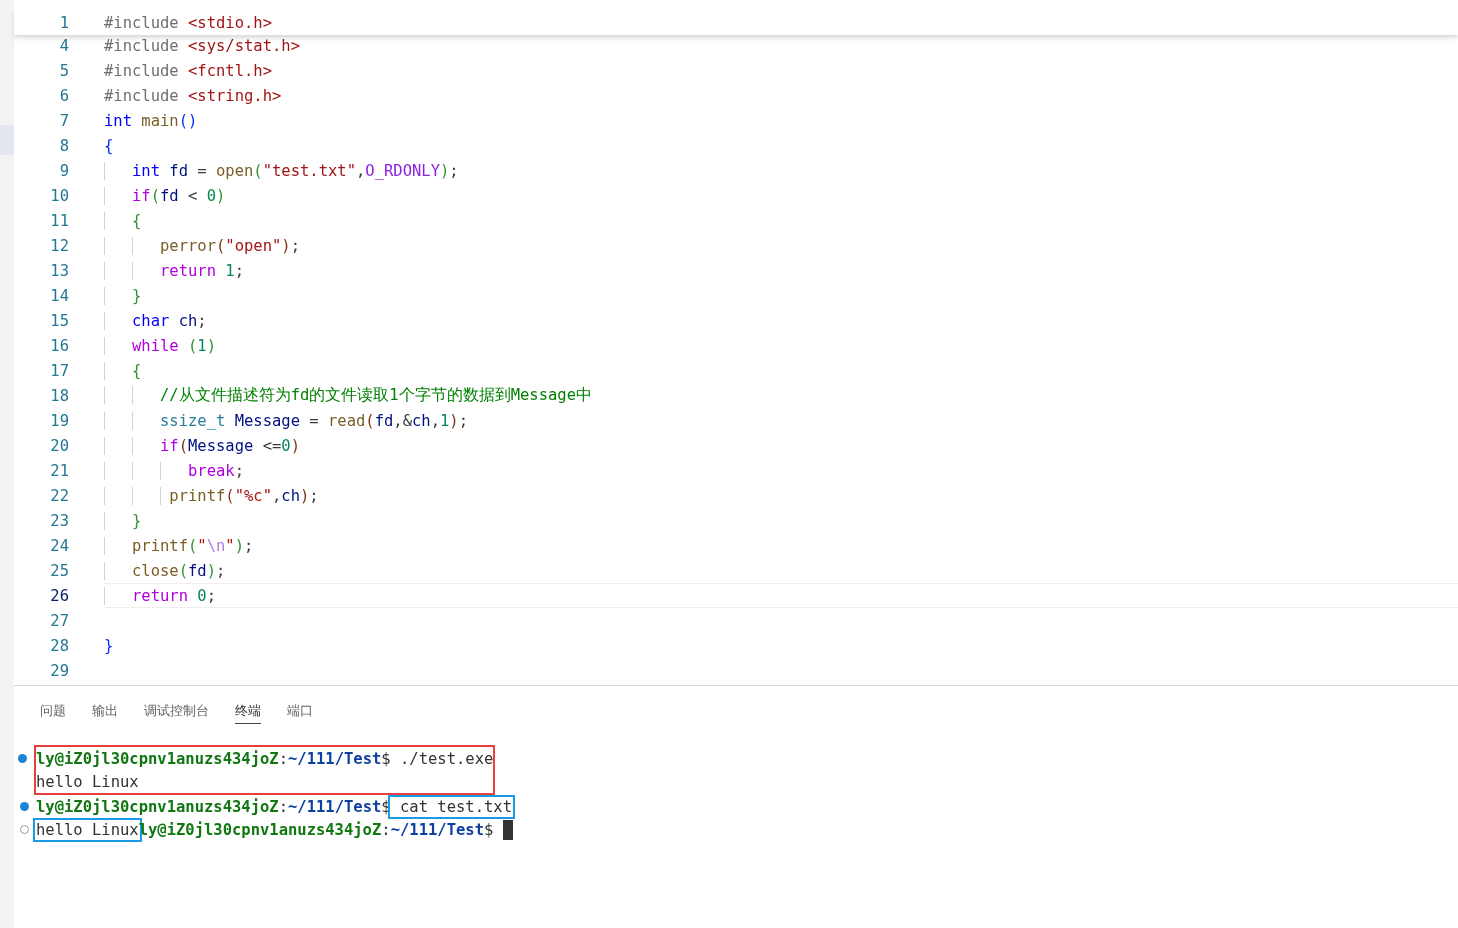  What do you see at coordinates (63, 145) in the screenshot?
I see `line-number: 8` at bounding box center [63, 145].